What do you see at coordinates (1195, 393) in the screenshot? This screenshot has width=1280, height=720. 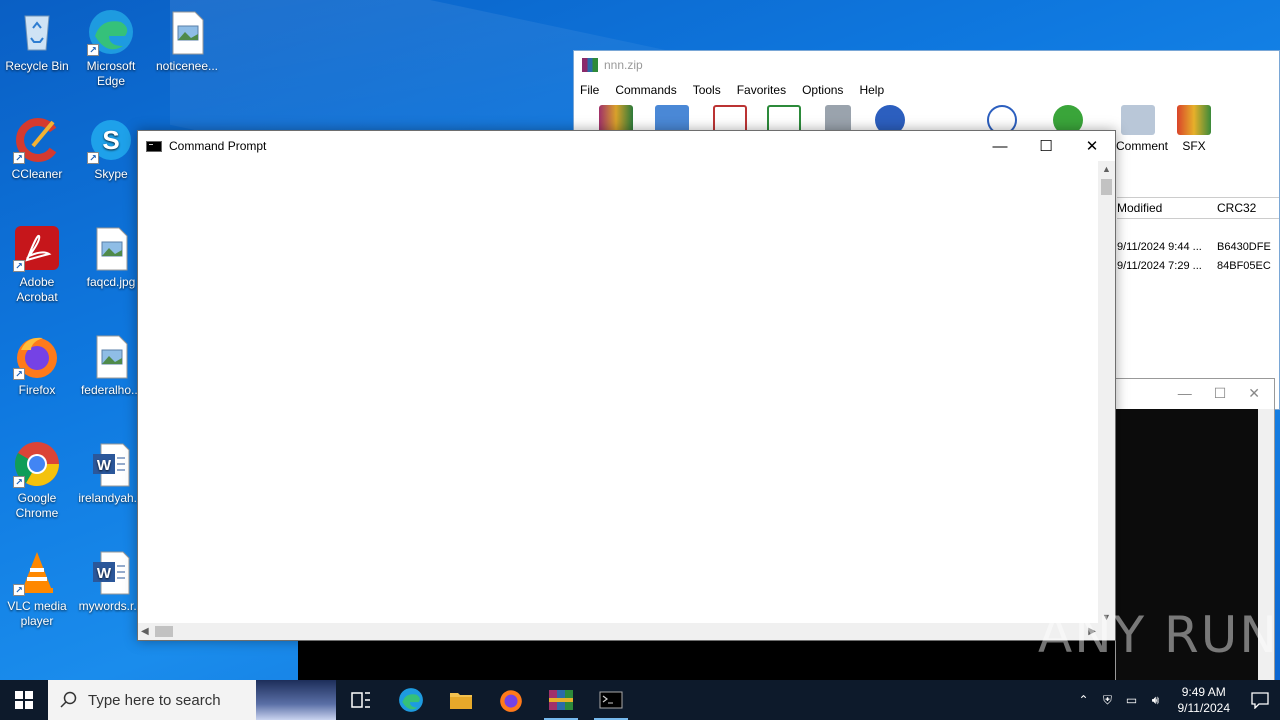 I see `background-console-titlebar: — ☐ ✕` at bounding box center [1195, 393].